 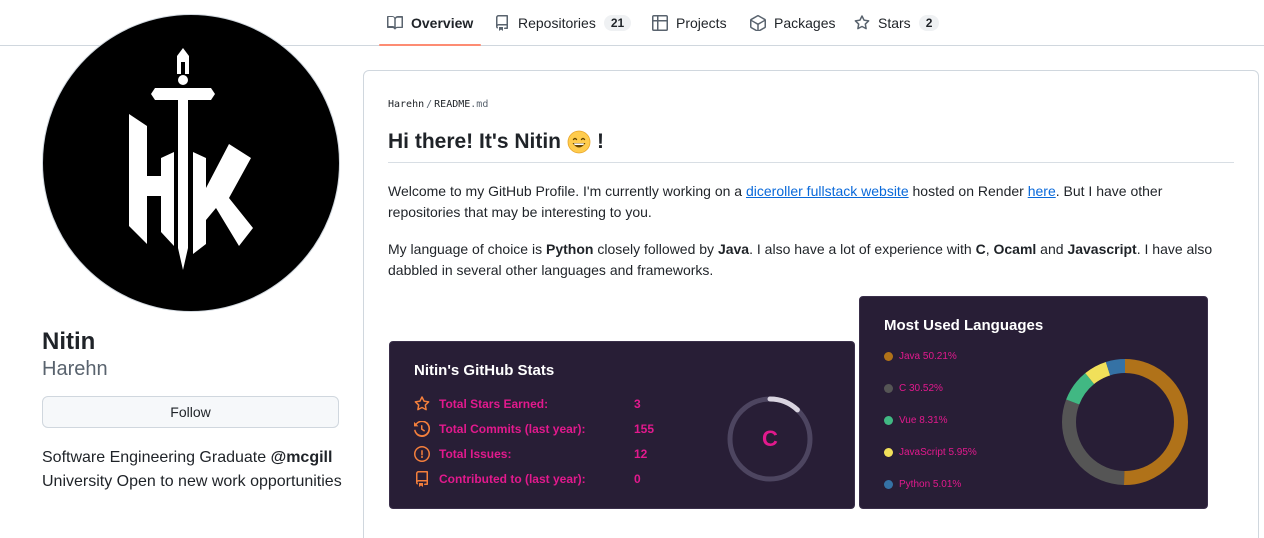 What do you see at coordinates (938, 452) in the screenshot?
I see `language-label: JavaScript 5.95%` at bounding box center [938, 452].